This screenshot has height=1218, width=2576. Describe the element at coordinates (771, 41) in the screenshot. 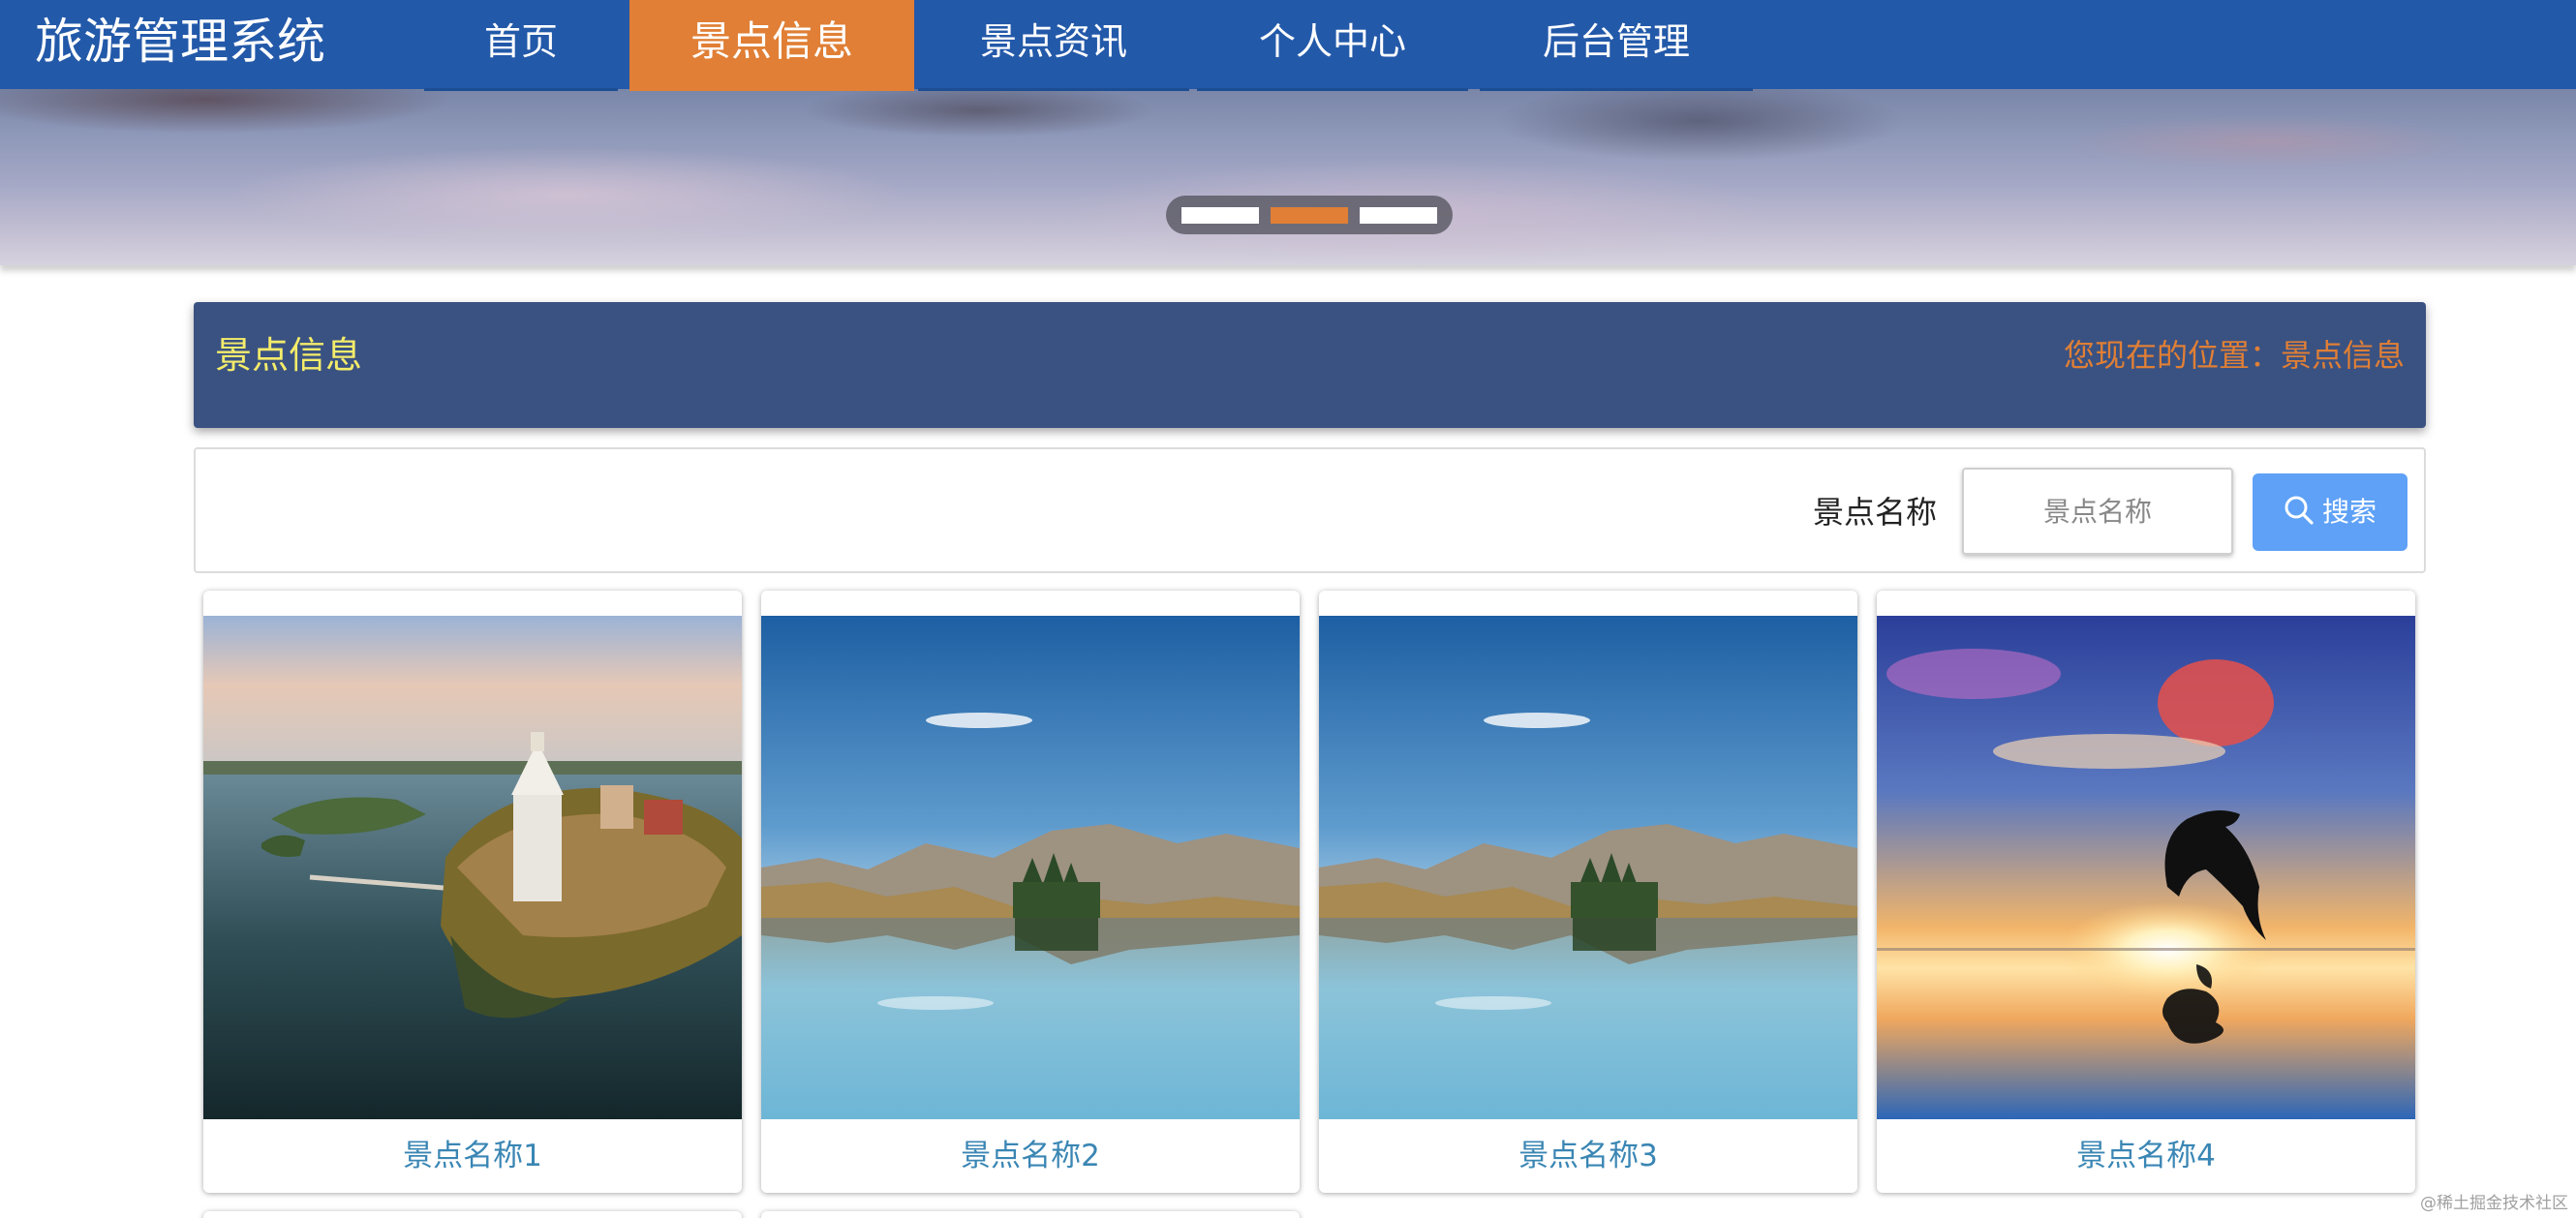

I see `nav-item-label: 景点信息` at that location.